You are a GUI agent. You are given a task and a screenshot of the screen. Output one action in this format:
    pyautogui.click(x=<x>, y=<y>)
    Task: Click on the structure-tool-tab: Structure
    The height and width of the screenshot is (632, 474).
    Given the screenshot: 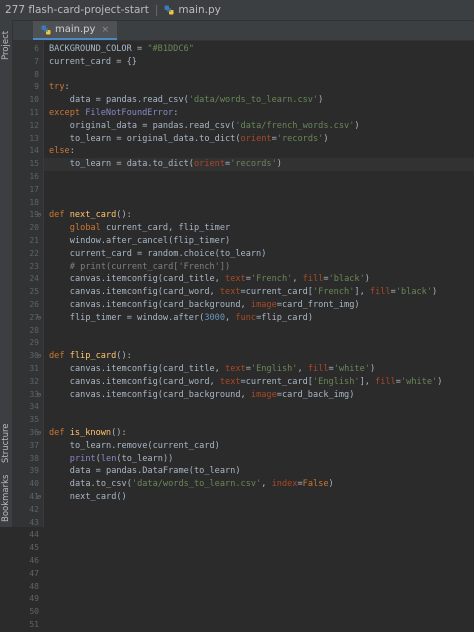 What is the action you would take?
    pyautogui.click(x=6, y=443)
    